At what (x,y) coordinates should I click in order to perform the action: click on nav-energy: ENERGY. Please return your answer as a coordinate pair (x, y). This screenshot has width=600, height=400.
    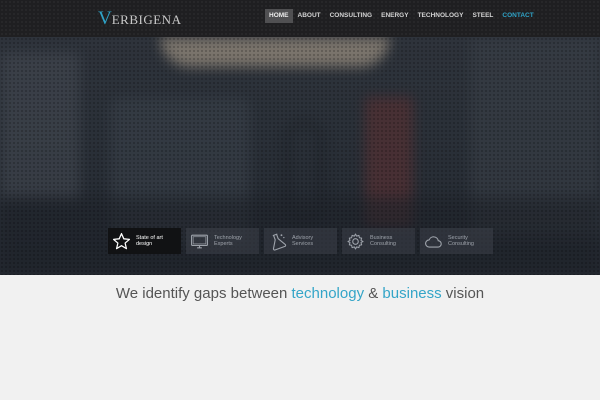
    Looking at the image, I should click on (394, 16).